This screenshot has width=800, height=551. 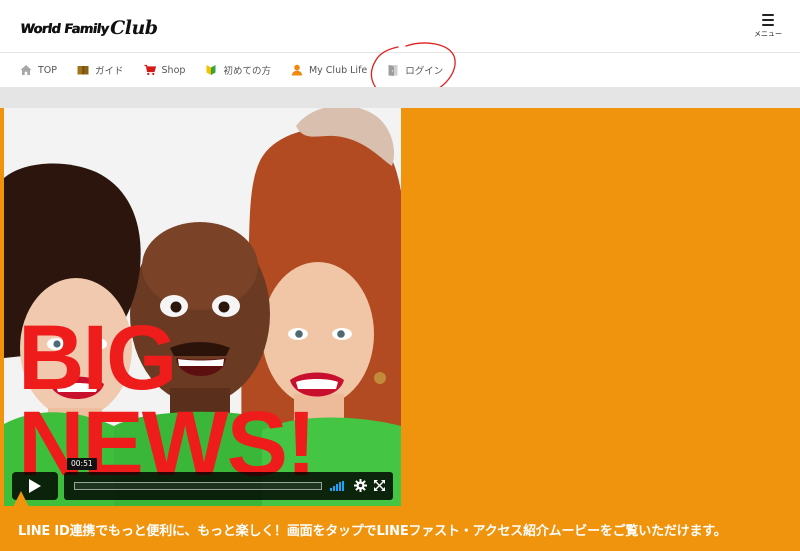 I want to click on site-header: World Family Club メニュー, so click(x=400, y=26).